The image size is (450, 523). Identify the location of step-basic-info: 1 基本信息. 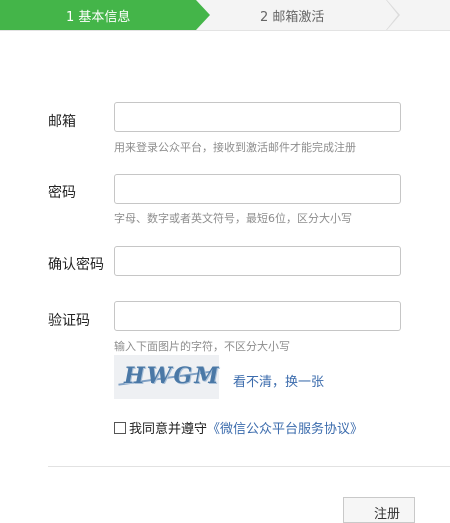
(105, 15).